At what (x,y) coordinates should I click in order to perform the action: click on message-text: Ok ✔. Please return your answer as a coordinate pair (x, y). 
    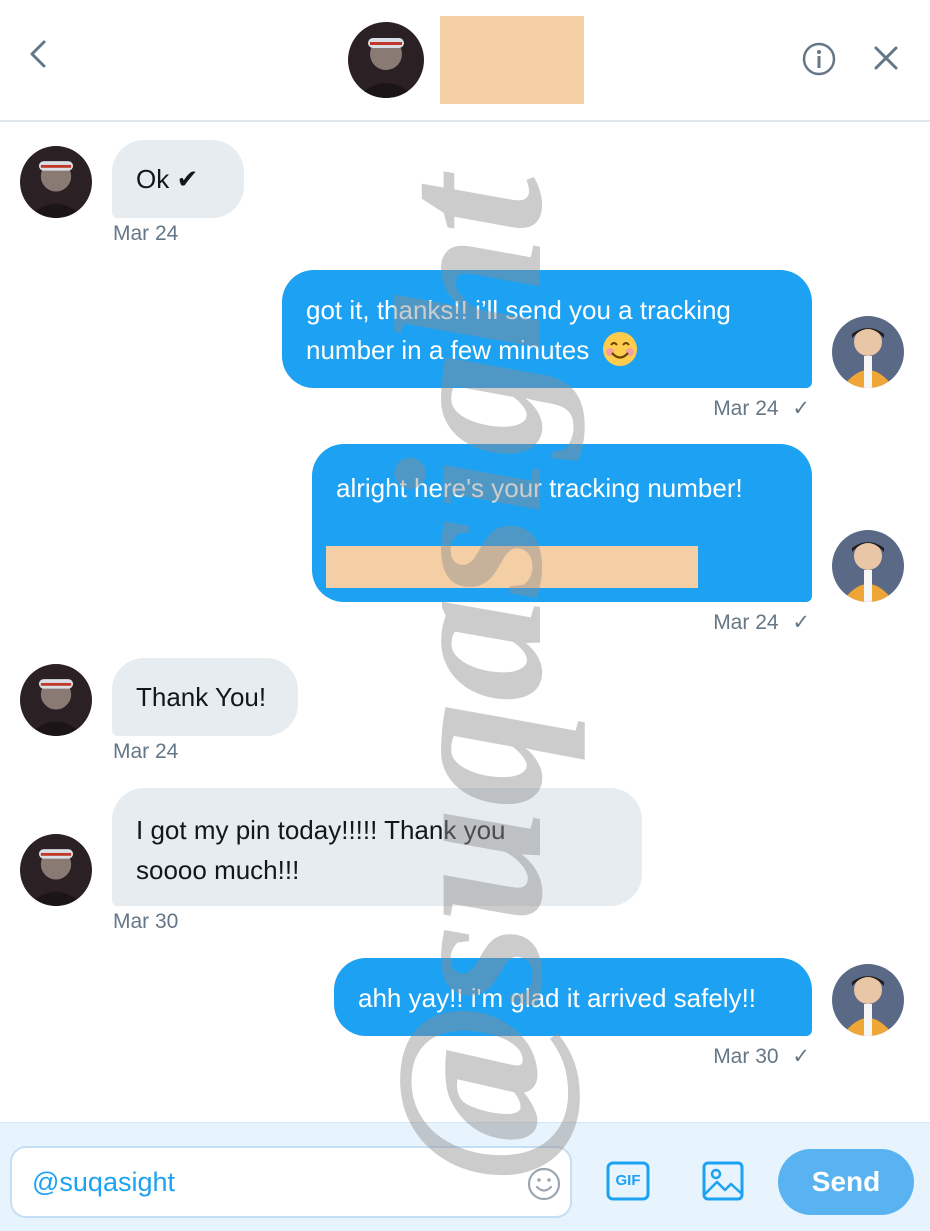
    Looking at the image, I should click on (167, 179).